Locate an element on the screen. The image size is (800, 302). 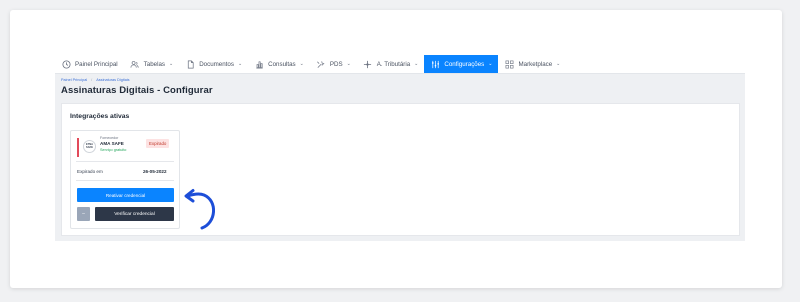
expired-label: Expirado em is located at coordinates (90, 171).